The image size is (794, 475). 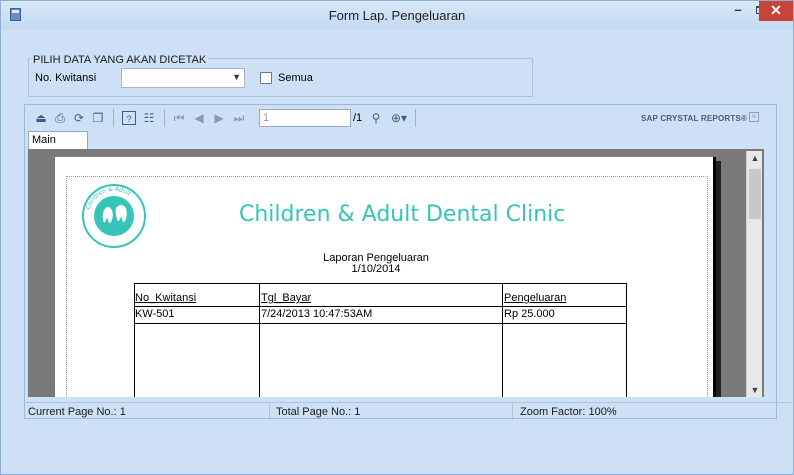 What do you see at coordinates (318, 412) in the screenshot?
I see `status-total-page: Total Page No.: 1` at bounding box center [318, 412].